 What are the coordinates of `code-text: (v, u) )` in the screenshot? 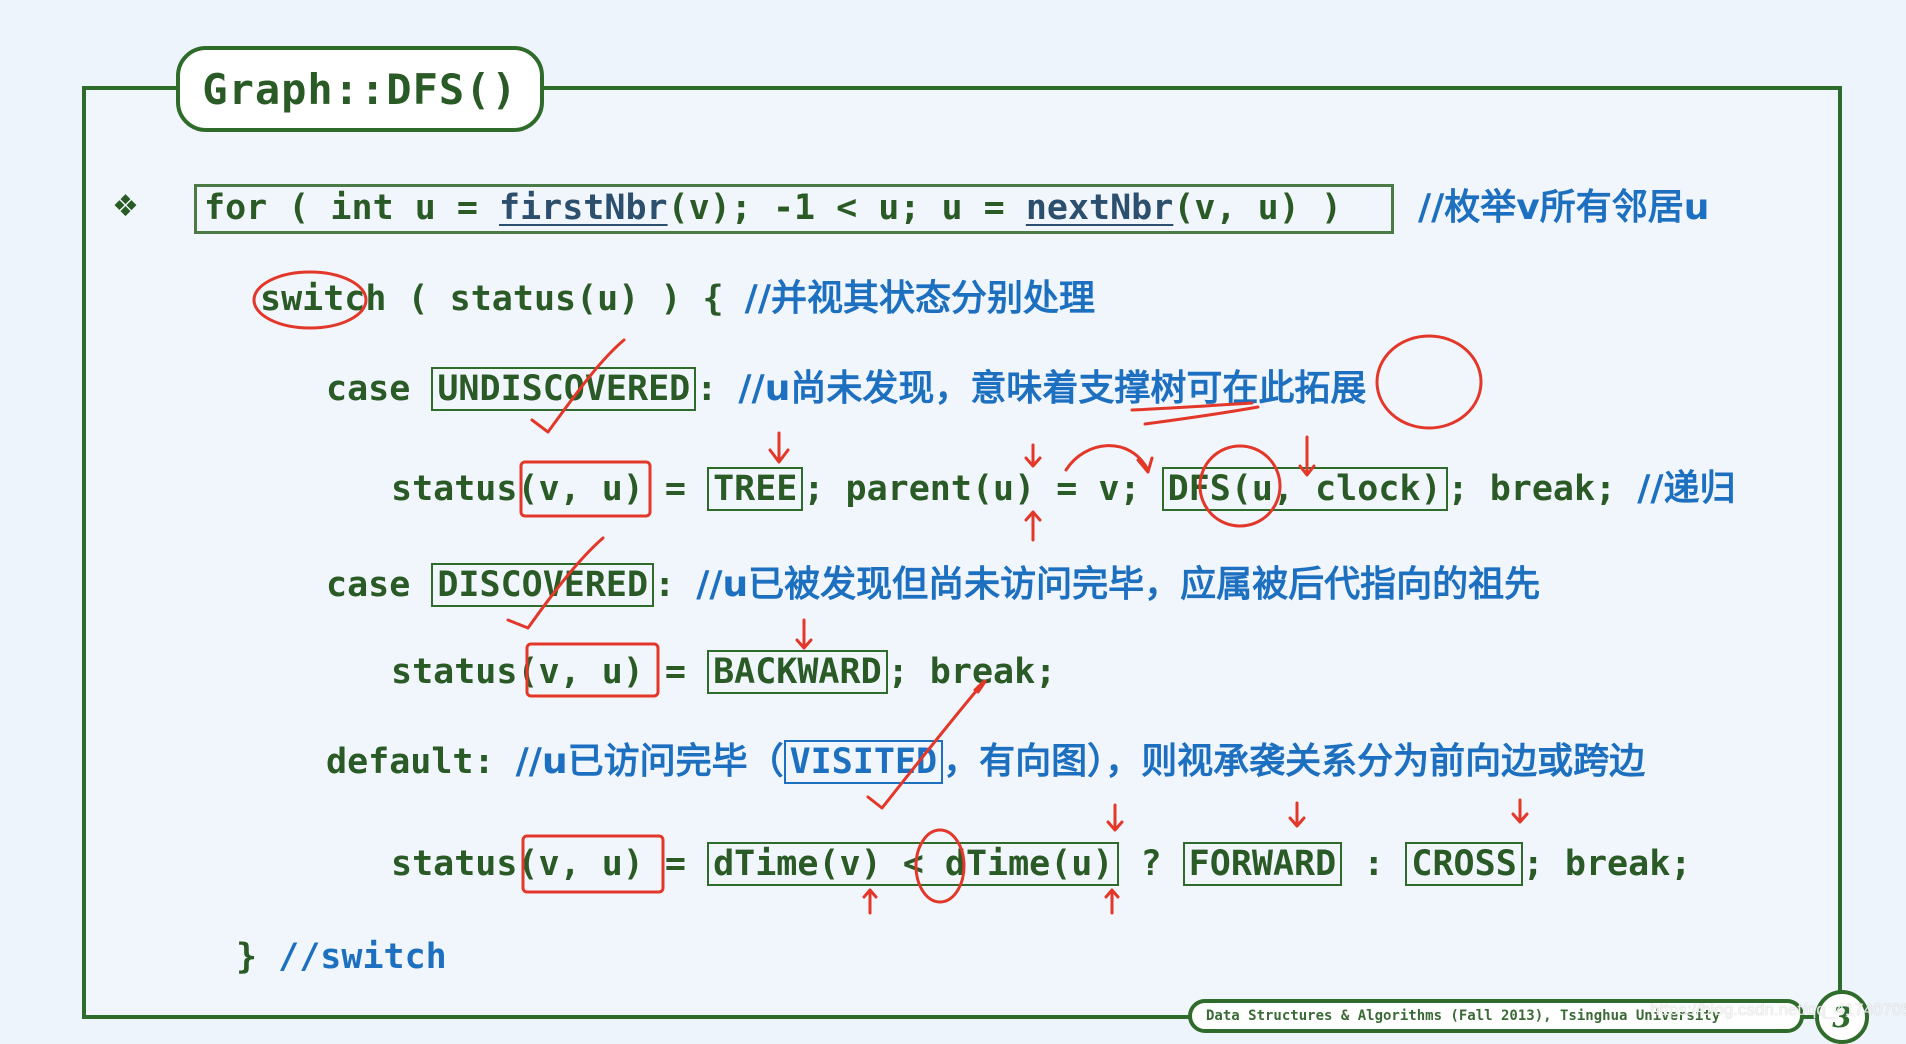 It's located at (1257, 208).